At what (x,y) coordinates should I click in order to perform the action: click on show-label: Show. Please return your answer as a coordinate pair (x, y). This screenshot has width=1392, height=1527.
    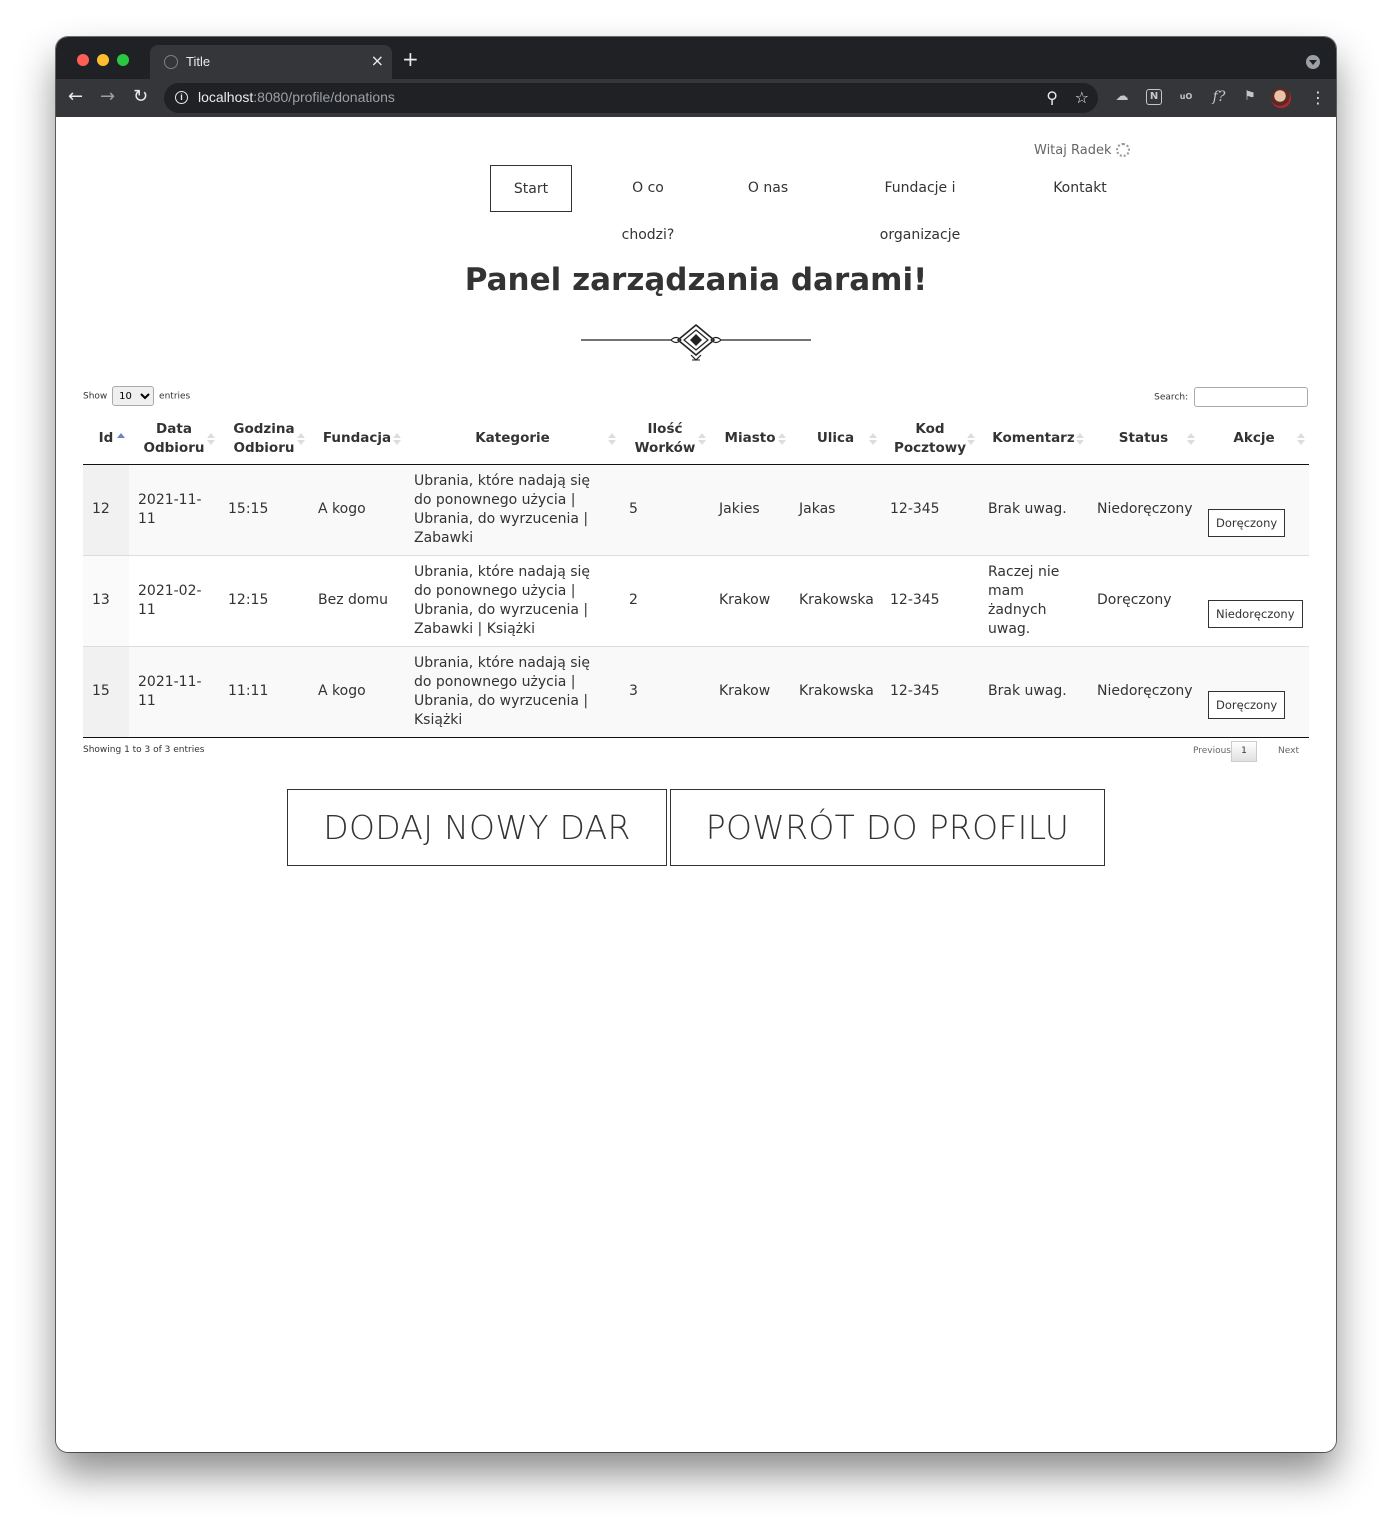
    Looking at the image, I should click on (95, 396).